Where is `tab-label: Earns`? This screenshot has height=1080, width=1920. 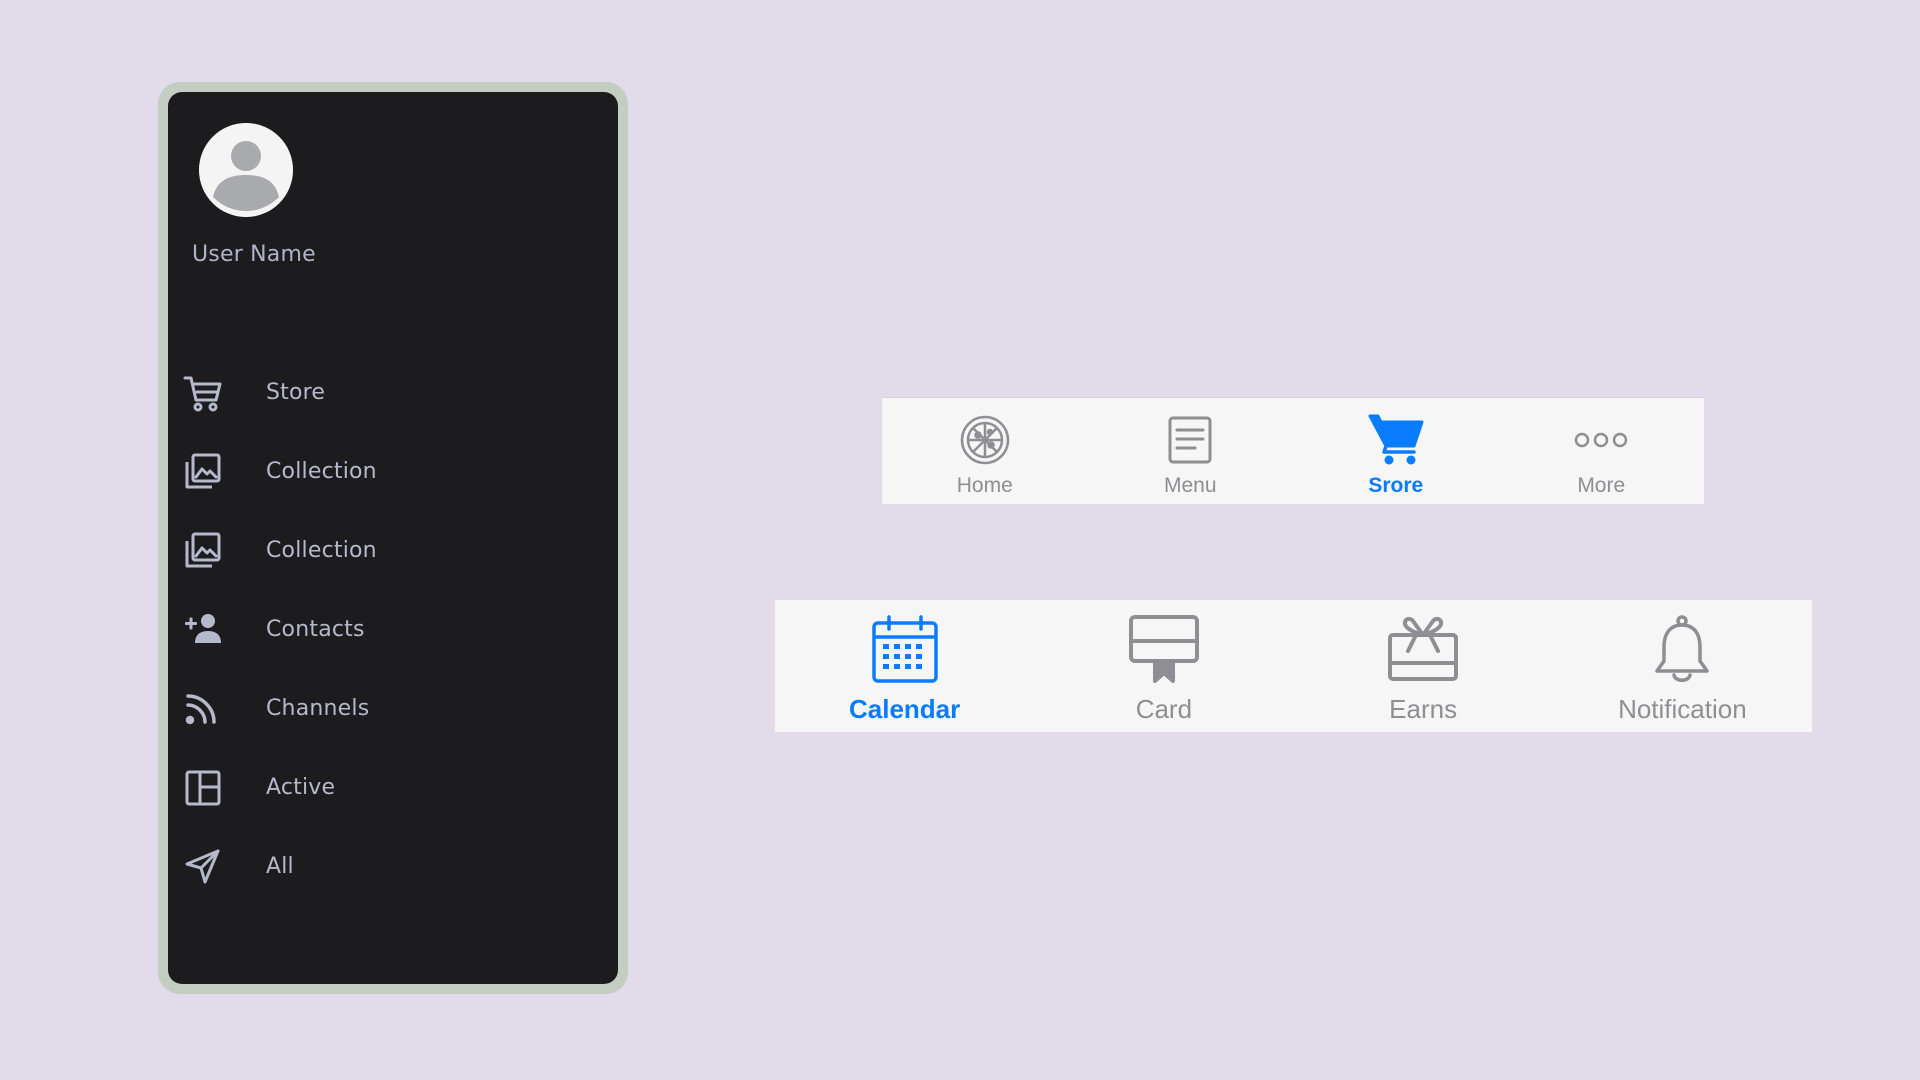 tab-label: Earns is located at coordinates (1423, 709).